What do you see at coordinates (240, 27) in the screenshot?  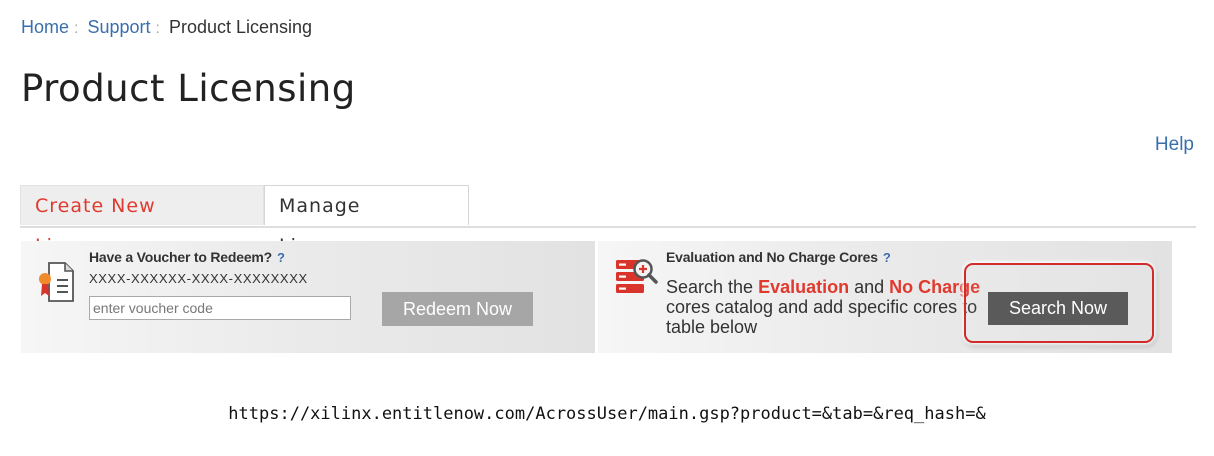 I see `breadcrumb-current: Product Licensing` at bounding box center [240, 27].